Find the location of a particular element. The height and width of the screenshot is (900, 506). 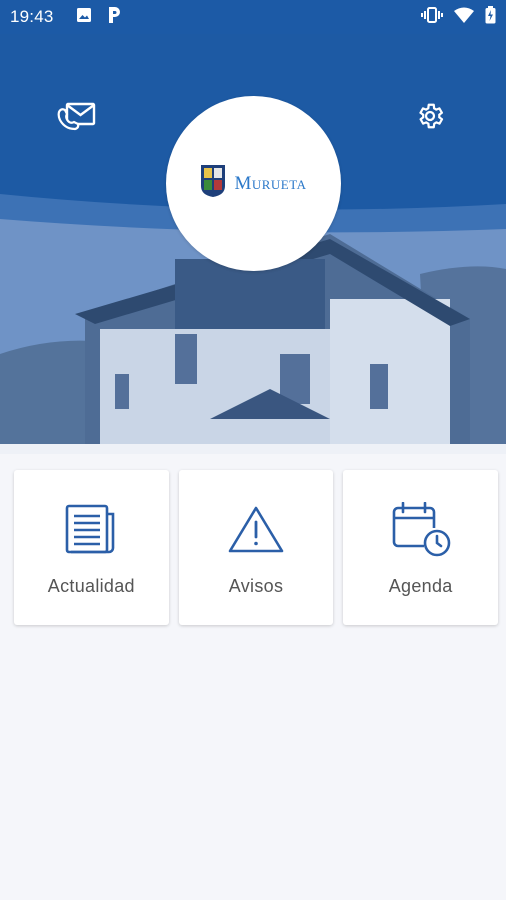

vibrate-icon is located at coordinates (432, 17).